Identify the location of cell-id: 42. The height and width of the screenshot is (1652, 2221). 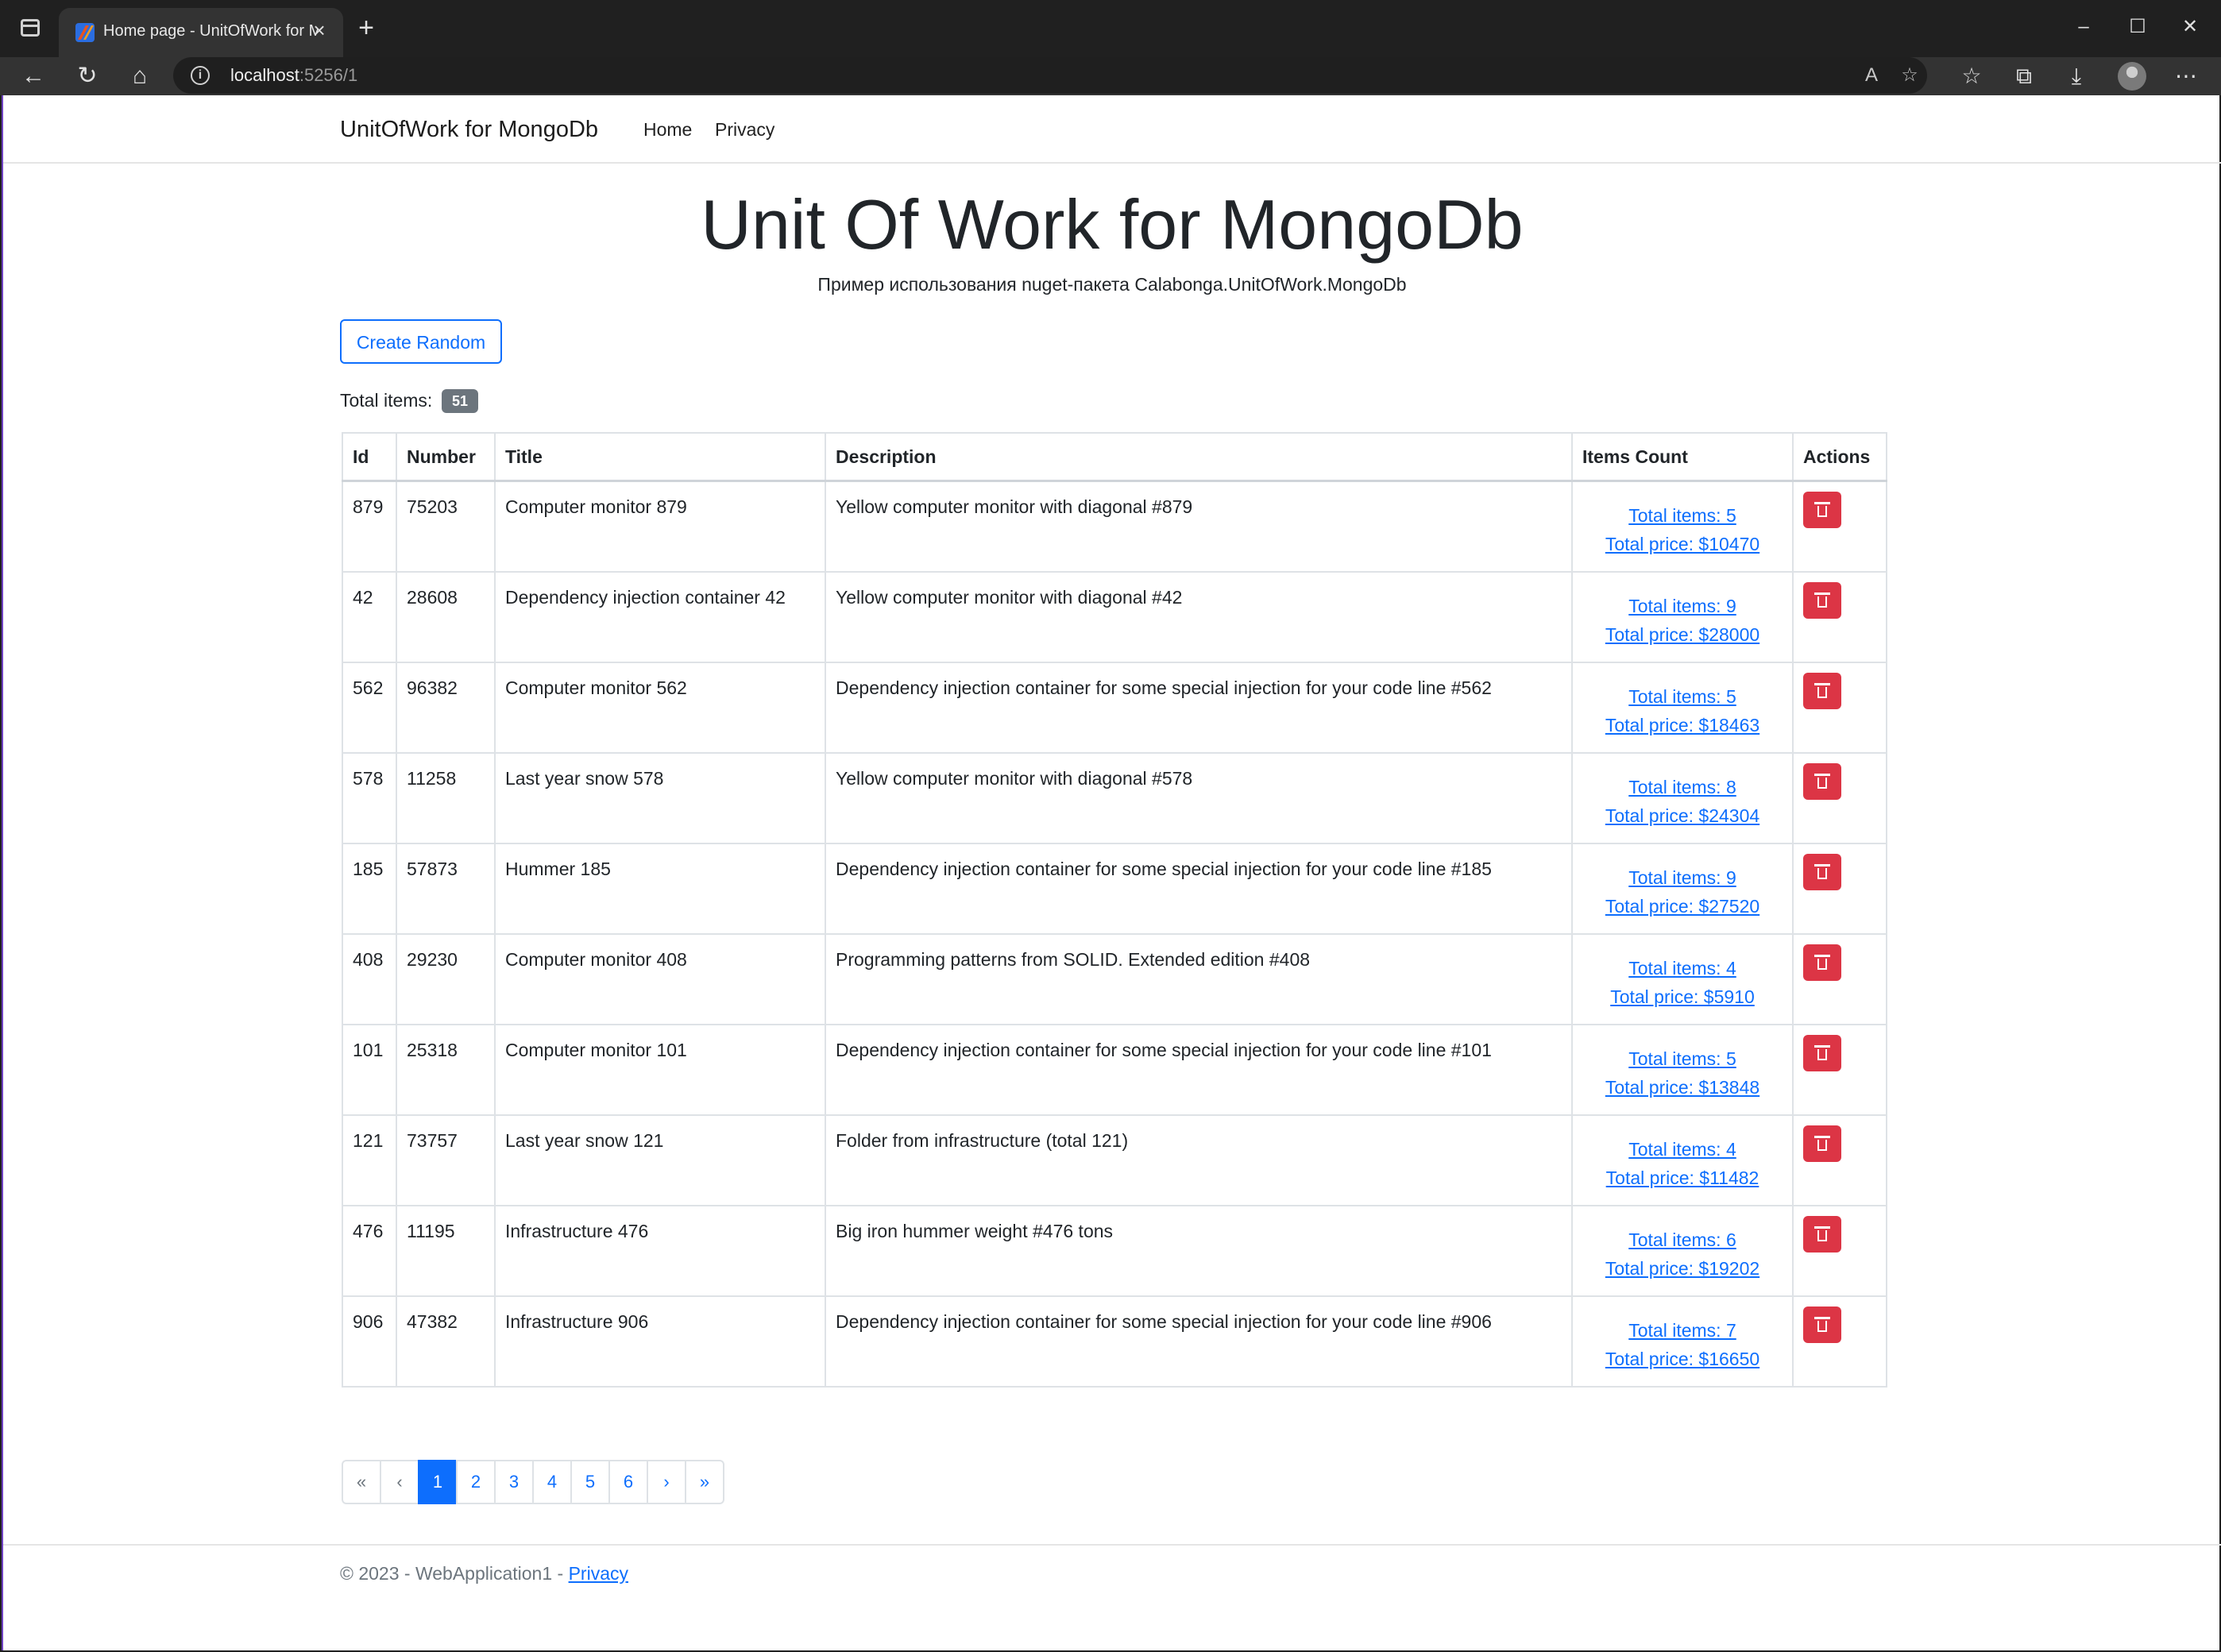
(370, 616).